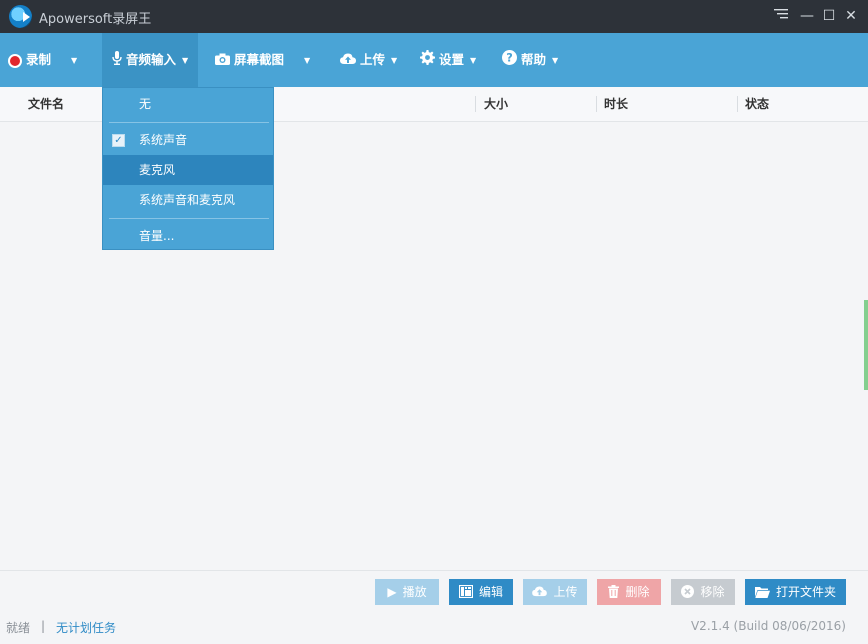 This screenshot has width=868, height=644. I want to click on delete-label: 删除, so click(637, 592).